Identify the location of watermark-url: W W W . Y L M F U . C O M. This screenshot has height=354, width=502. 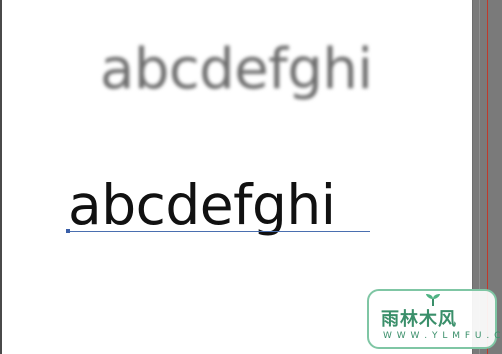
(442, 336).